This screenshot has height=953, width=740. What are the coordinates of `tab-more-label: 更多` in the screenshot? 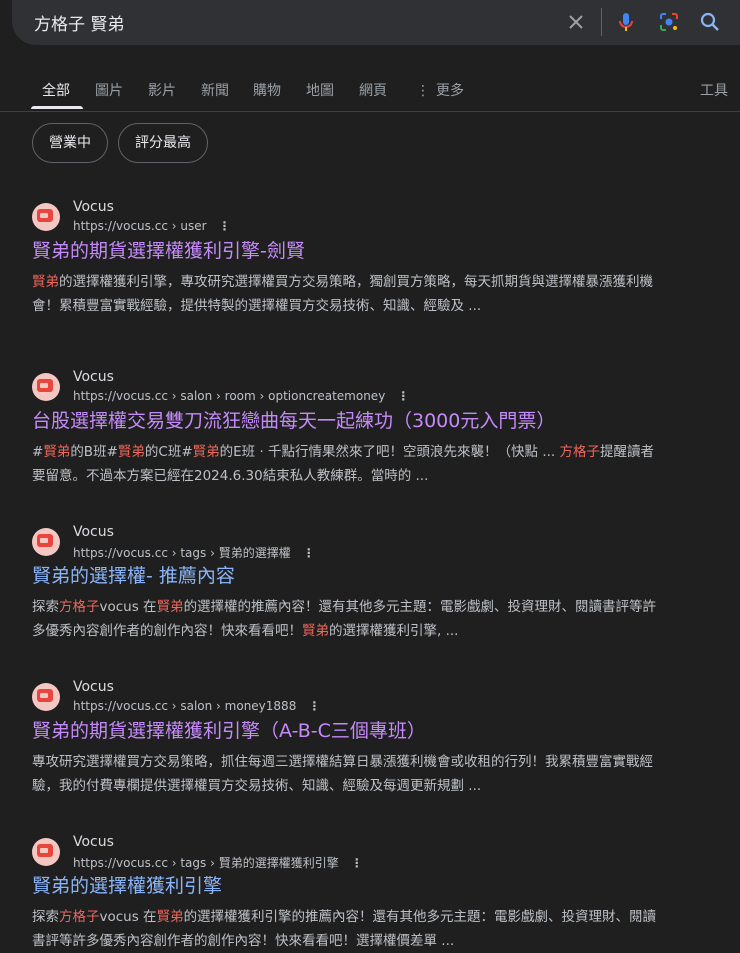 It's located at (450, 91).